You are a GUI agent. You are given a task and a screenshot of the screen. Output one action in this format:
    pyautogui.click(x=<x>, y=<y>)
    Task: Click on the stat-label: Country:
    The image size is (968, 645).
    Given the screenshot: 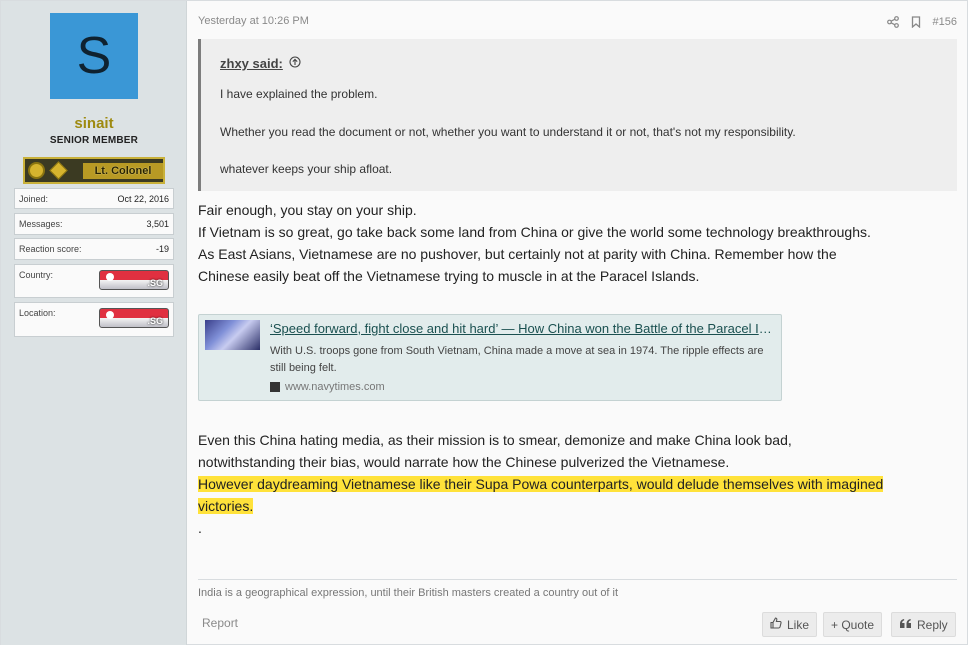 What is the action you would take?
    pyautogui.click(x=36, y=275)
    